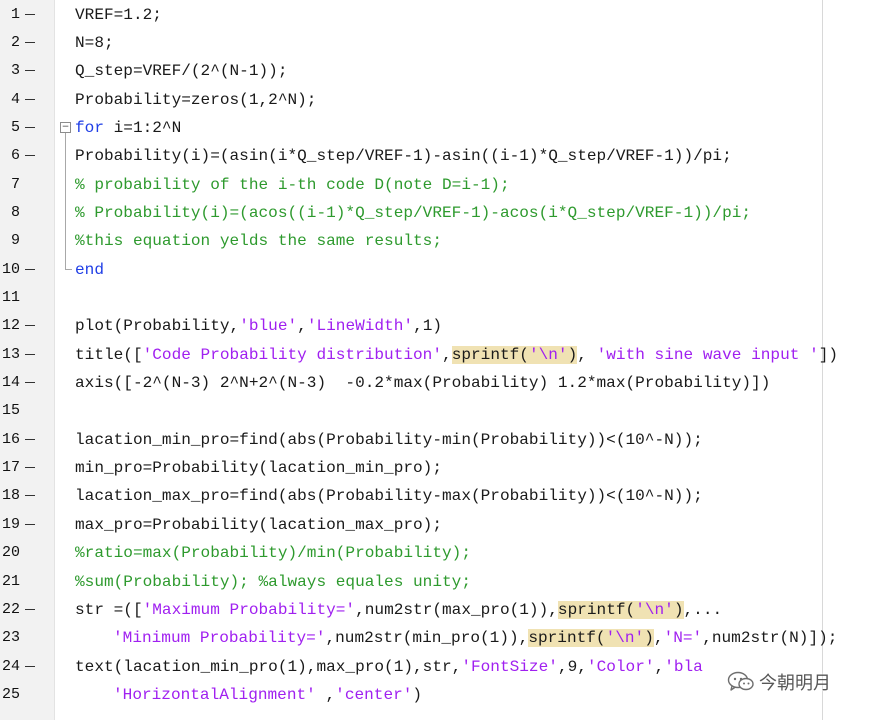 The image size is (870, 720). I want to click on line-number: 10, so click(10, 269).